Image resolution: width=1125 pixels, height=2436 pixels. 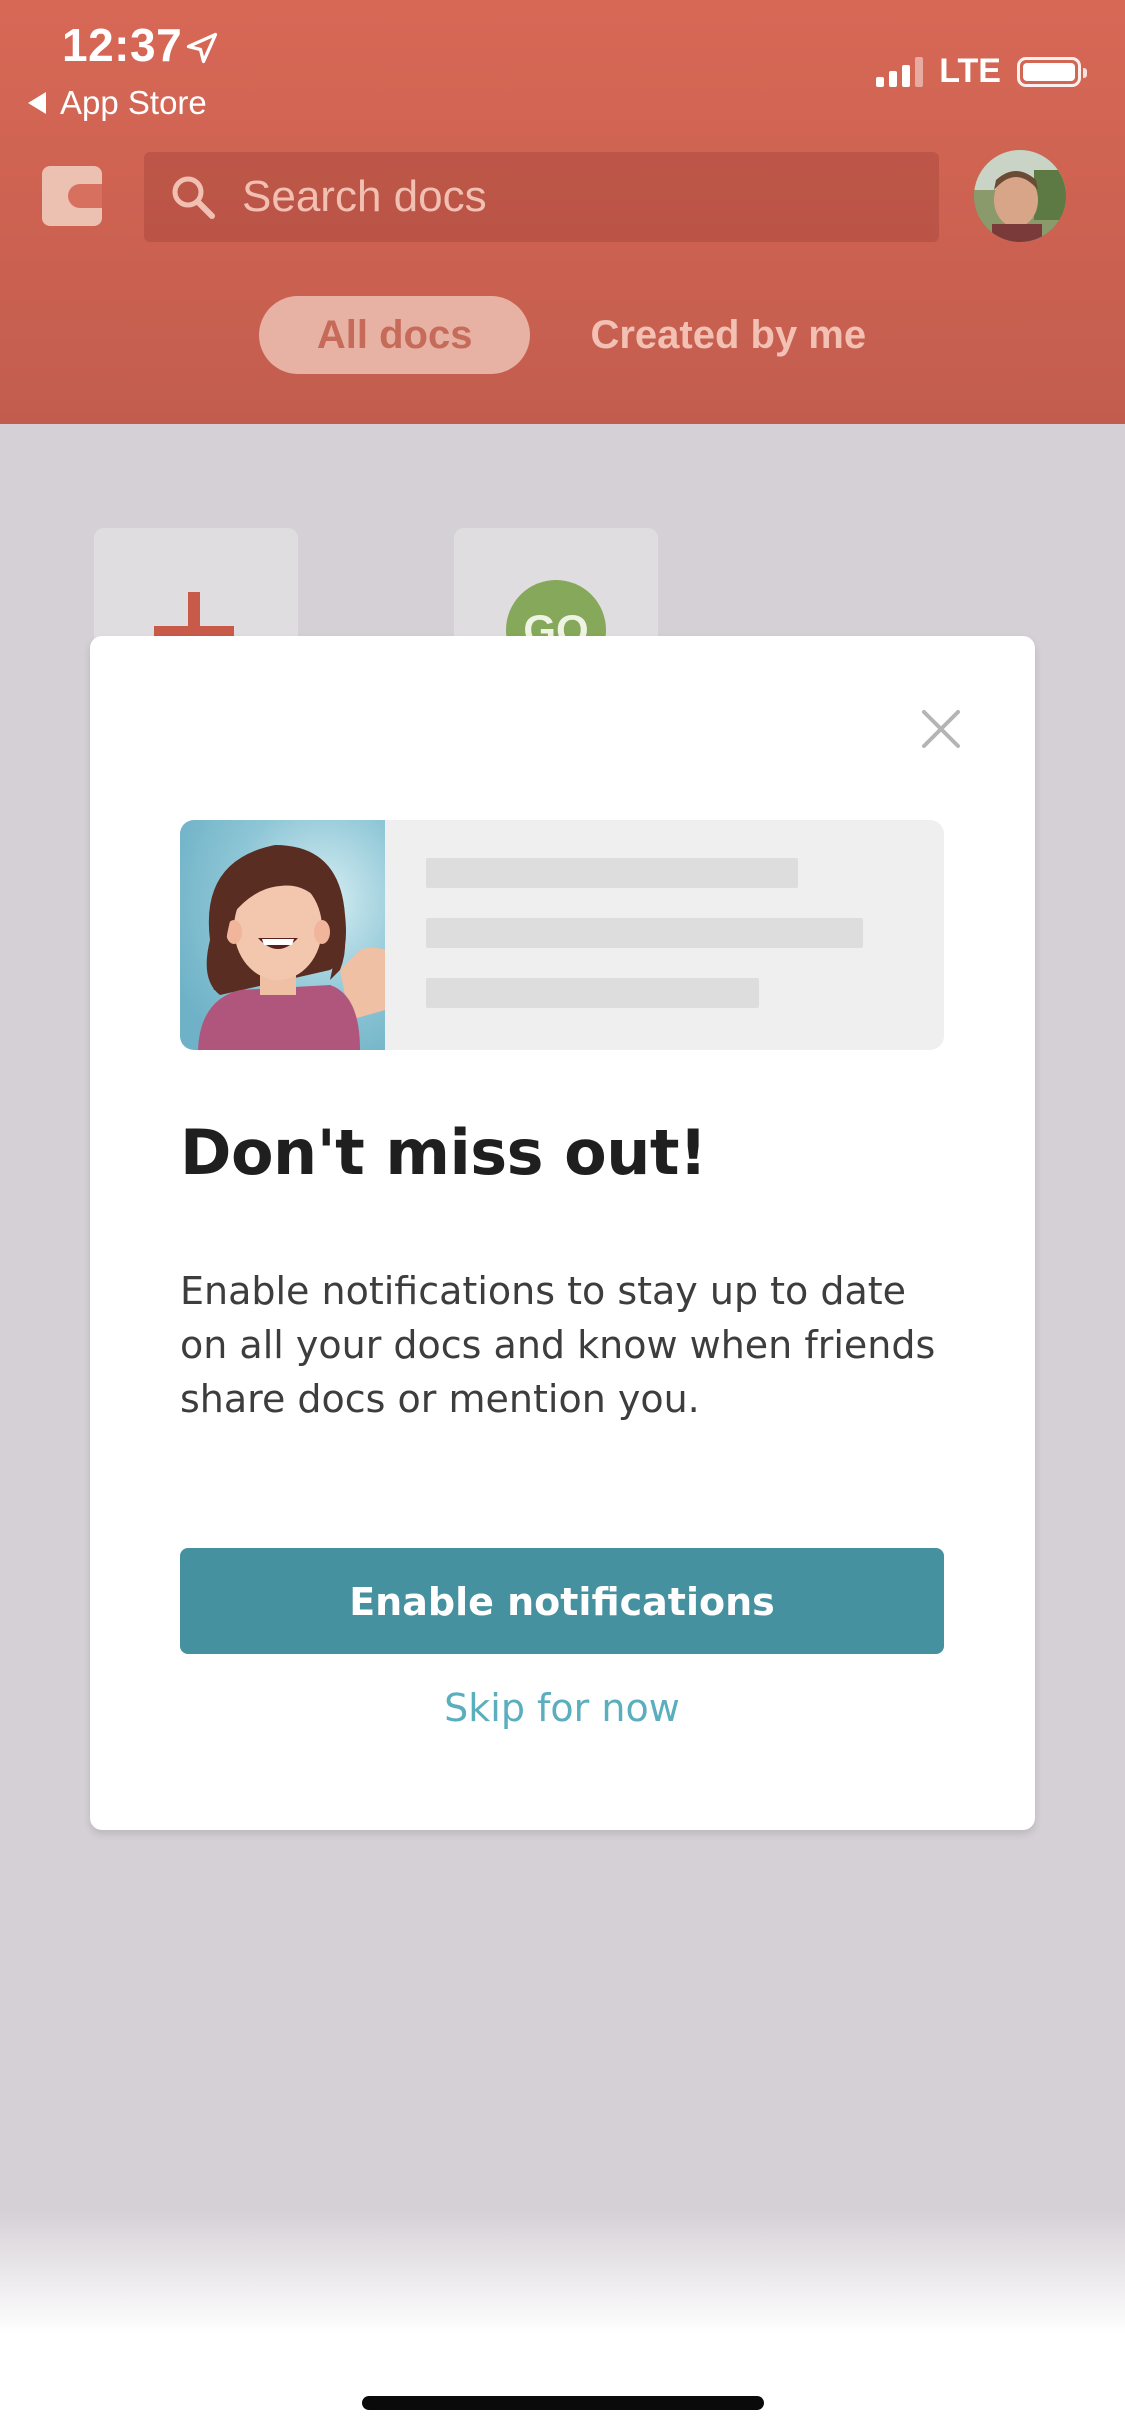 What do you see at coordinates (282, 935) in the screenshot?
I see `person-waving-icon` at bounding box center [282, 935].